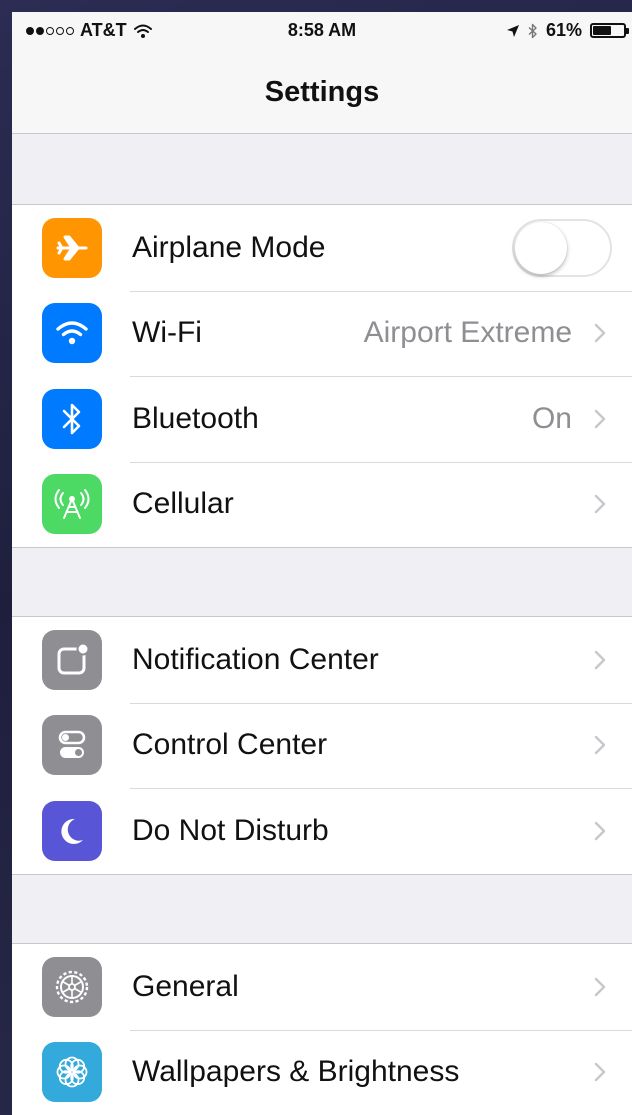 Image resolution: width=632 pixels, height=1115 pixels. I want to click on settings-row-label: Cellular, so click(183, 504).